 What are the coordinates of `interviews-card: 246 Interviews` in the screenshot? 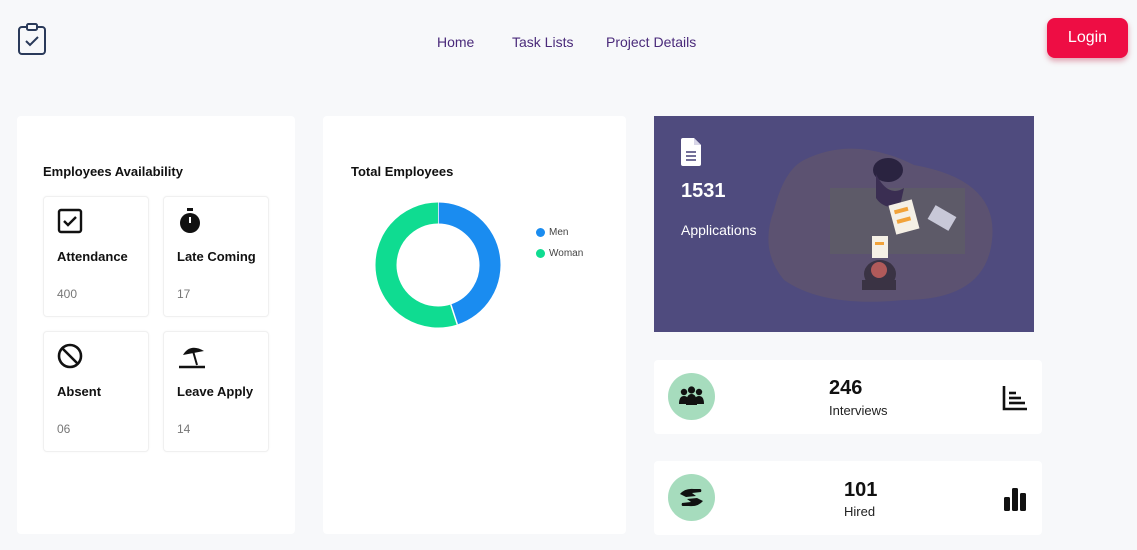 It's located at (848, 397).